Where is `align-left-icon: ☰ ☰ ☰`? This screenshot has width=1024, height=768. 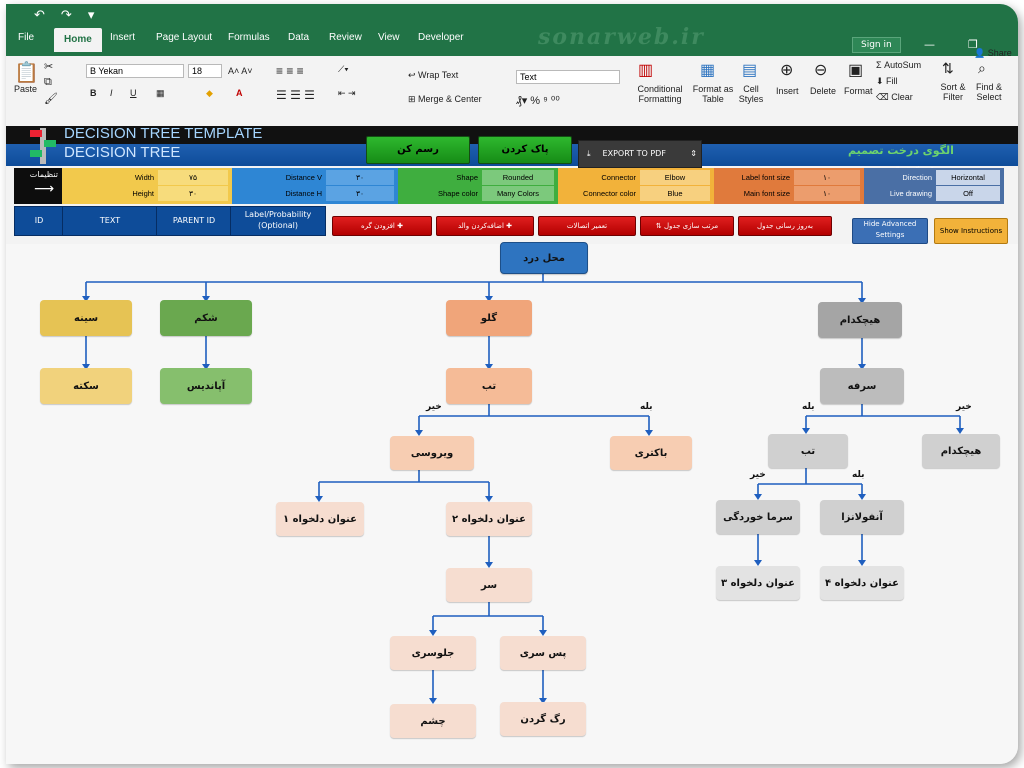 align-left-icon: ☰ ☰ ☰ is located at coordinates (295, 95).